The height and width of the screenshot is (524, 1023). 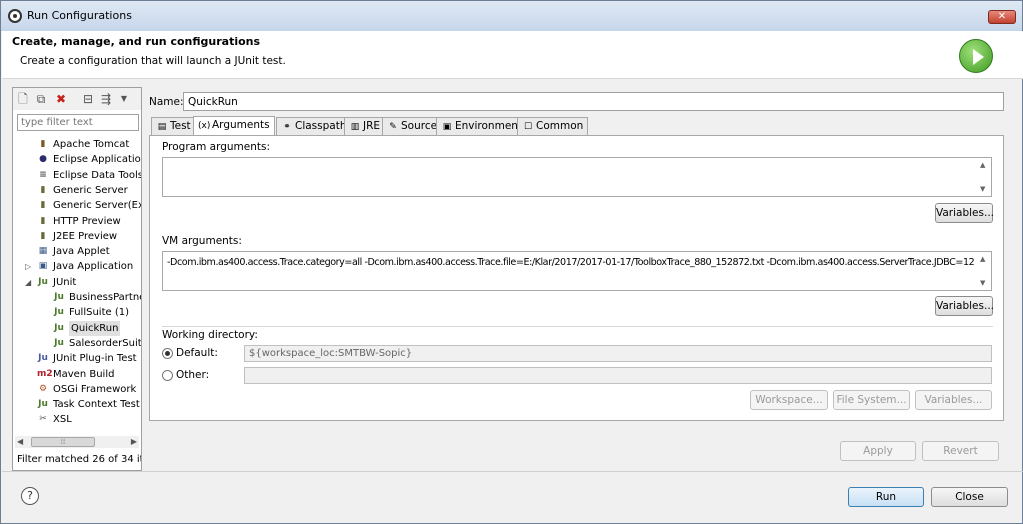 I want to click on working-directory-label: Working directory:, so click(x=210, y=335).